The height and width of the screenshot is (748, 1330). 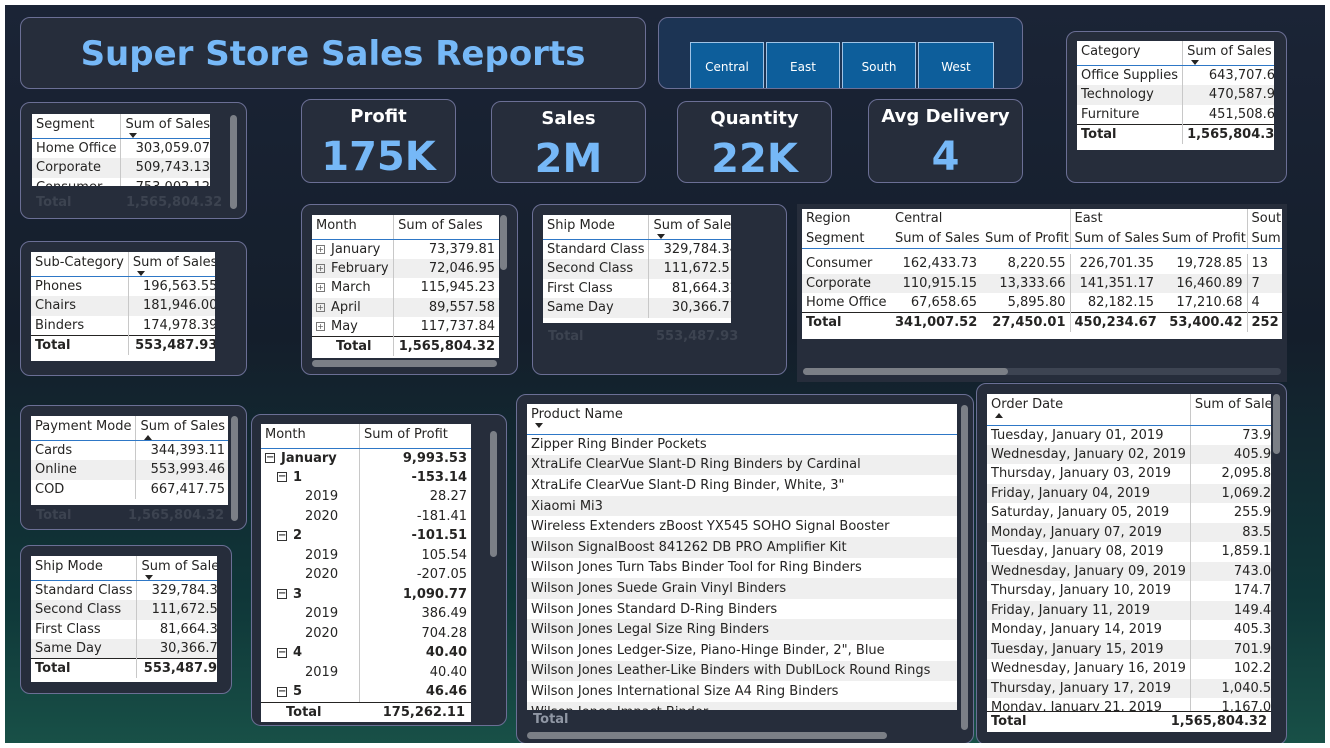 I want to click on table-row: Friday, January 04, 2019 1,069.22, so click(x=1129, y=493).